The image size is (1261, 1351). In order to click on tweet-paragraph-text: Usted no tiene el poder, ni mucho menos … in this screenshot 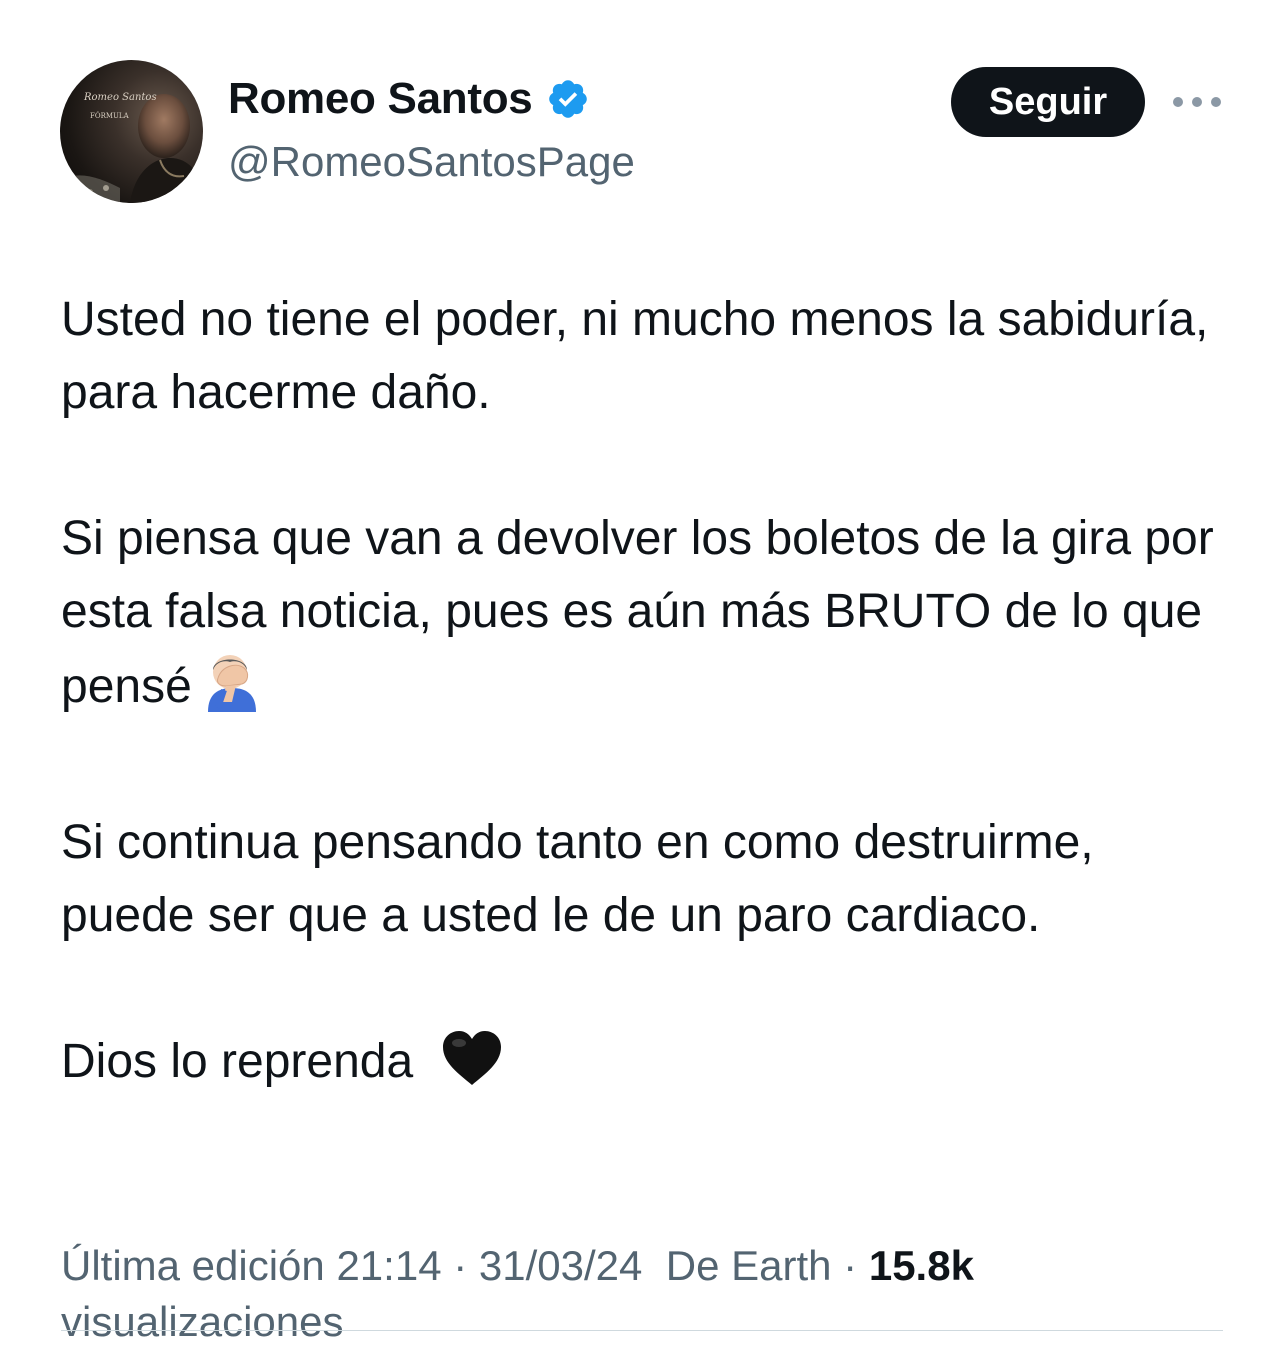, I will do `click(635, 356)`.